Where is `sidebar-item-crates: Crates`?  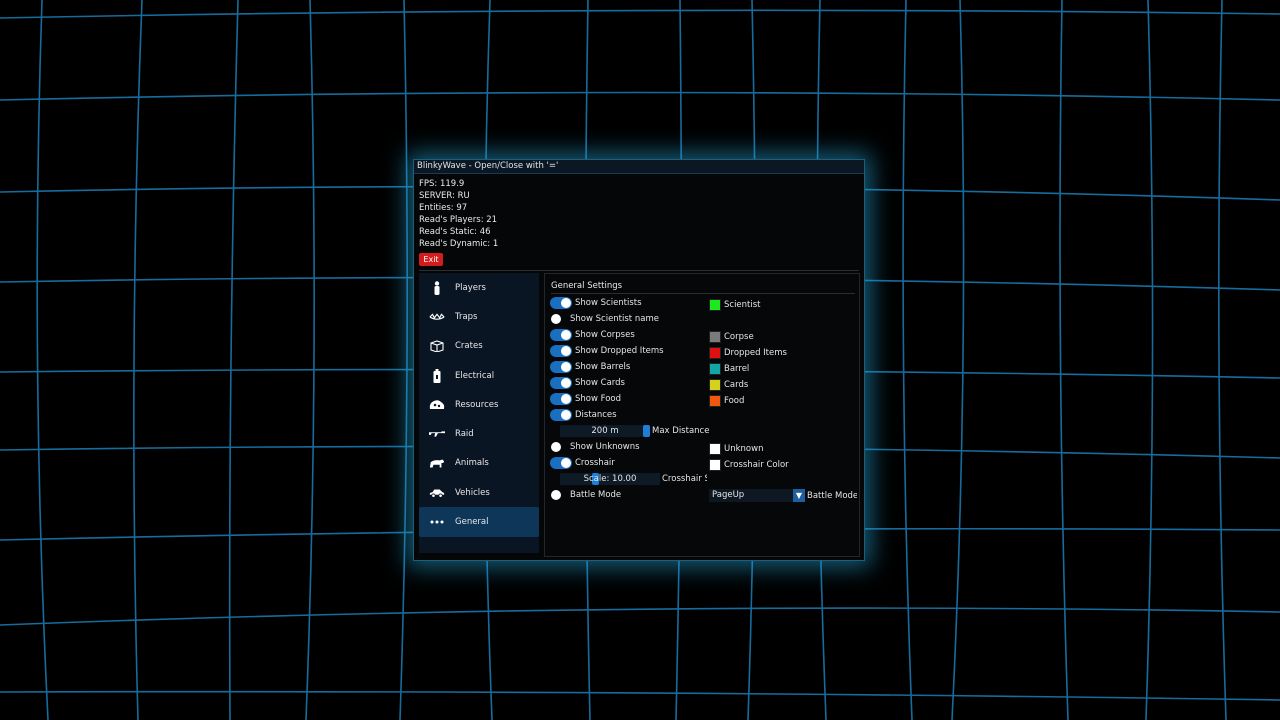
sidebar-item-crates: Crates is located at coordinates (479, 346).